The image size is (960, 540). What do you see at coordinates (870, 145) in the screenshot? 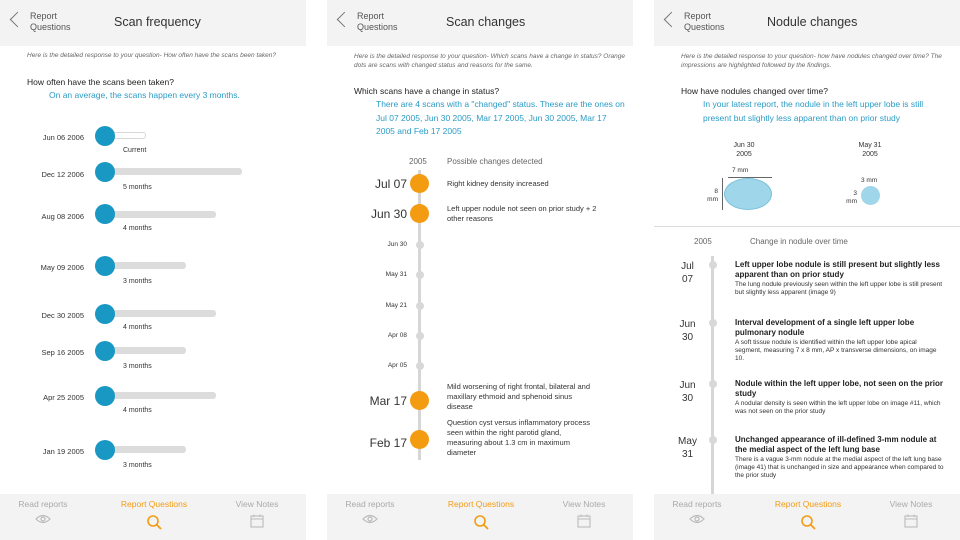
I see `compare-month-day: May 31` at bounding box center [870, 145].